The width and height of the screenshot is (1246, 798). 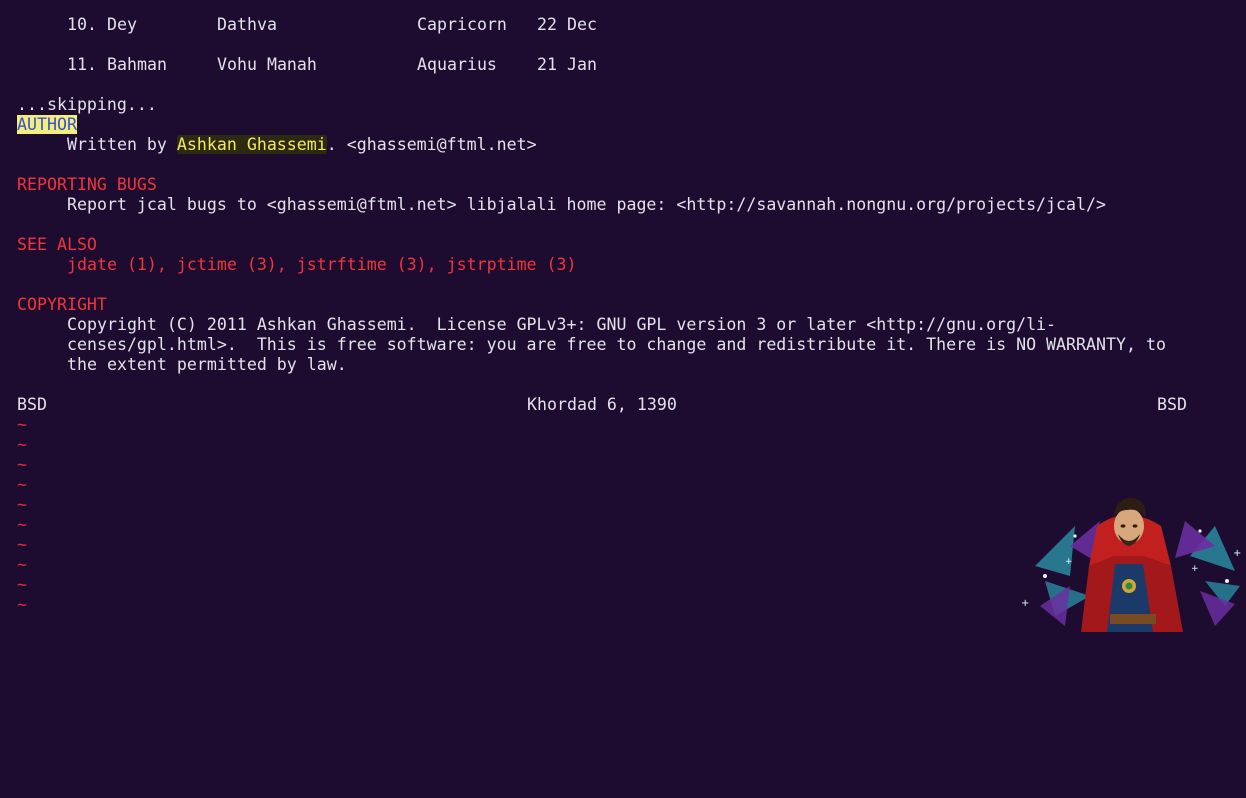 What do you see at coordinates (137, 64) in the screenshot?
I see `month-name: Bahman` at bounding box center [137, 64].